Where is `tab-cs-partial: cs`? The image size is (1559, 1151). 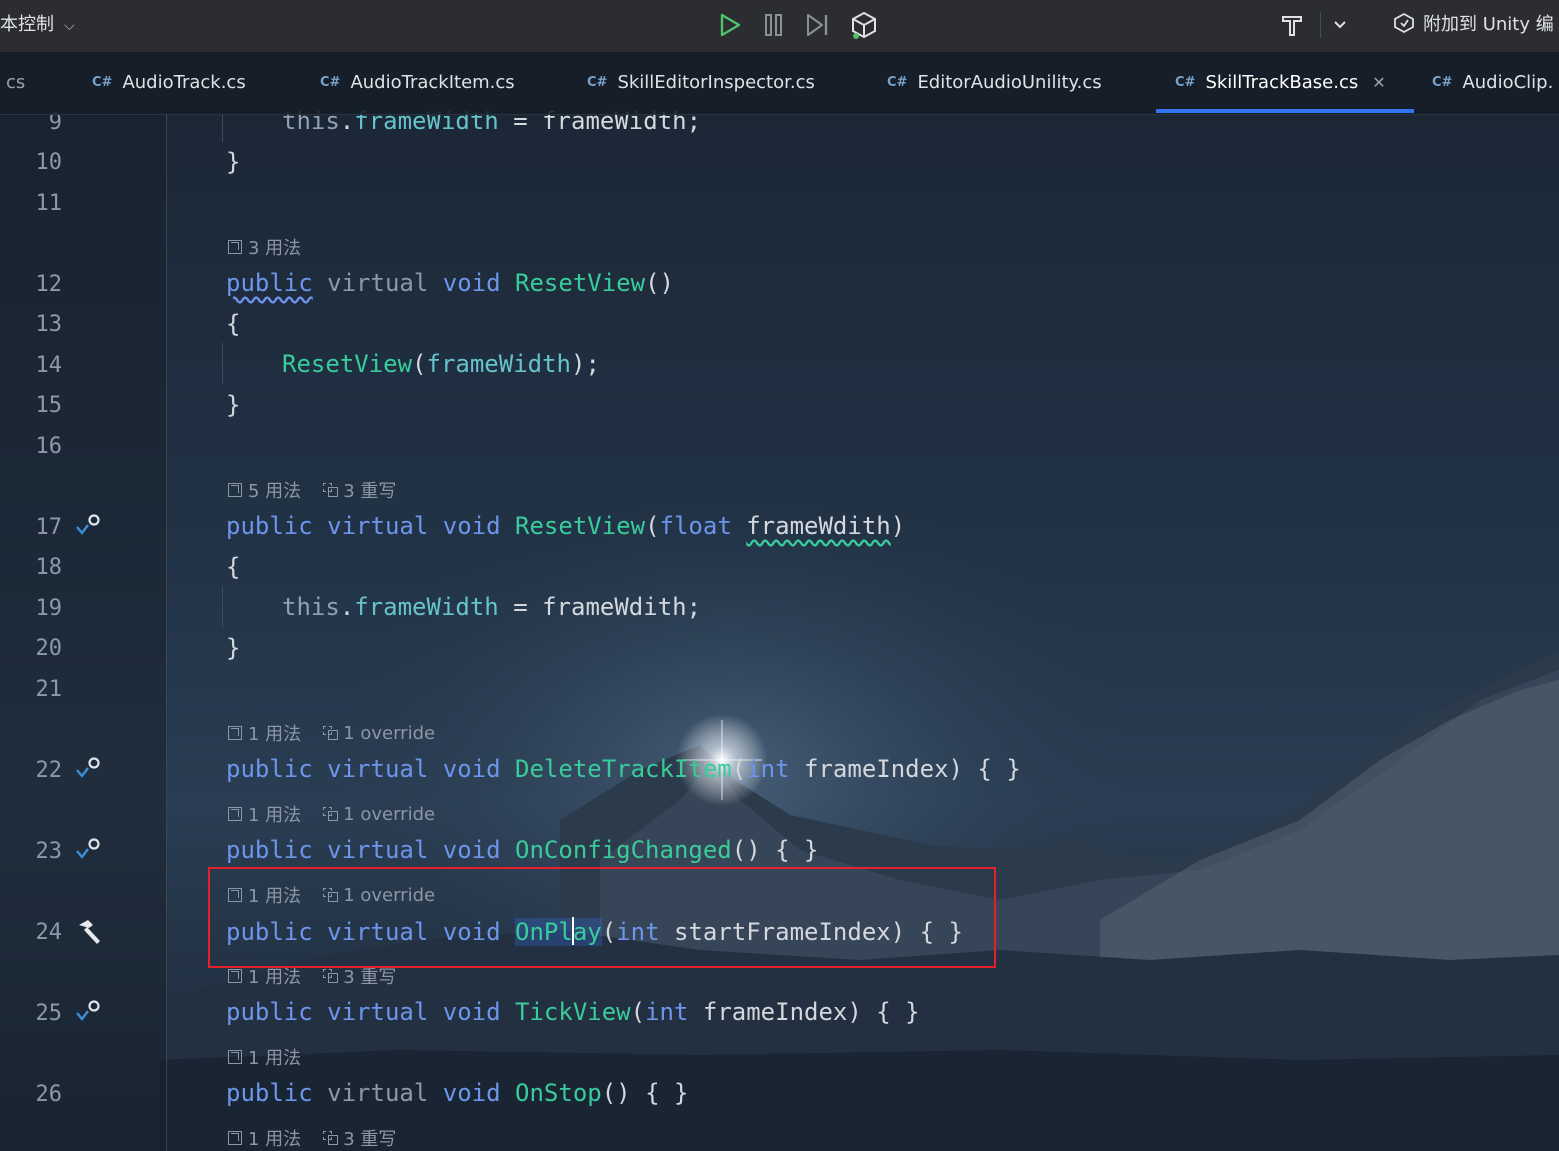
tab-cs-partial: cs is located at coordinates (15, 82).